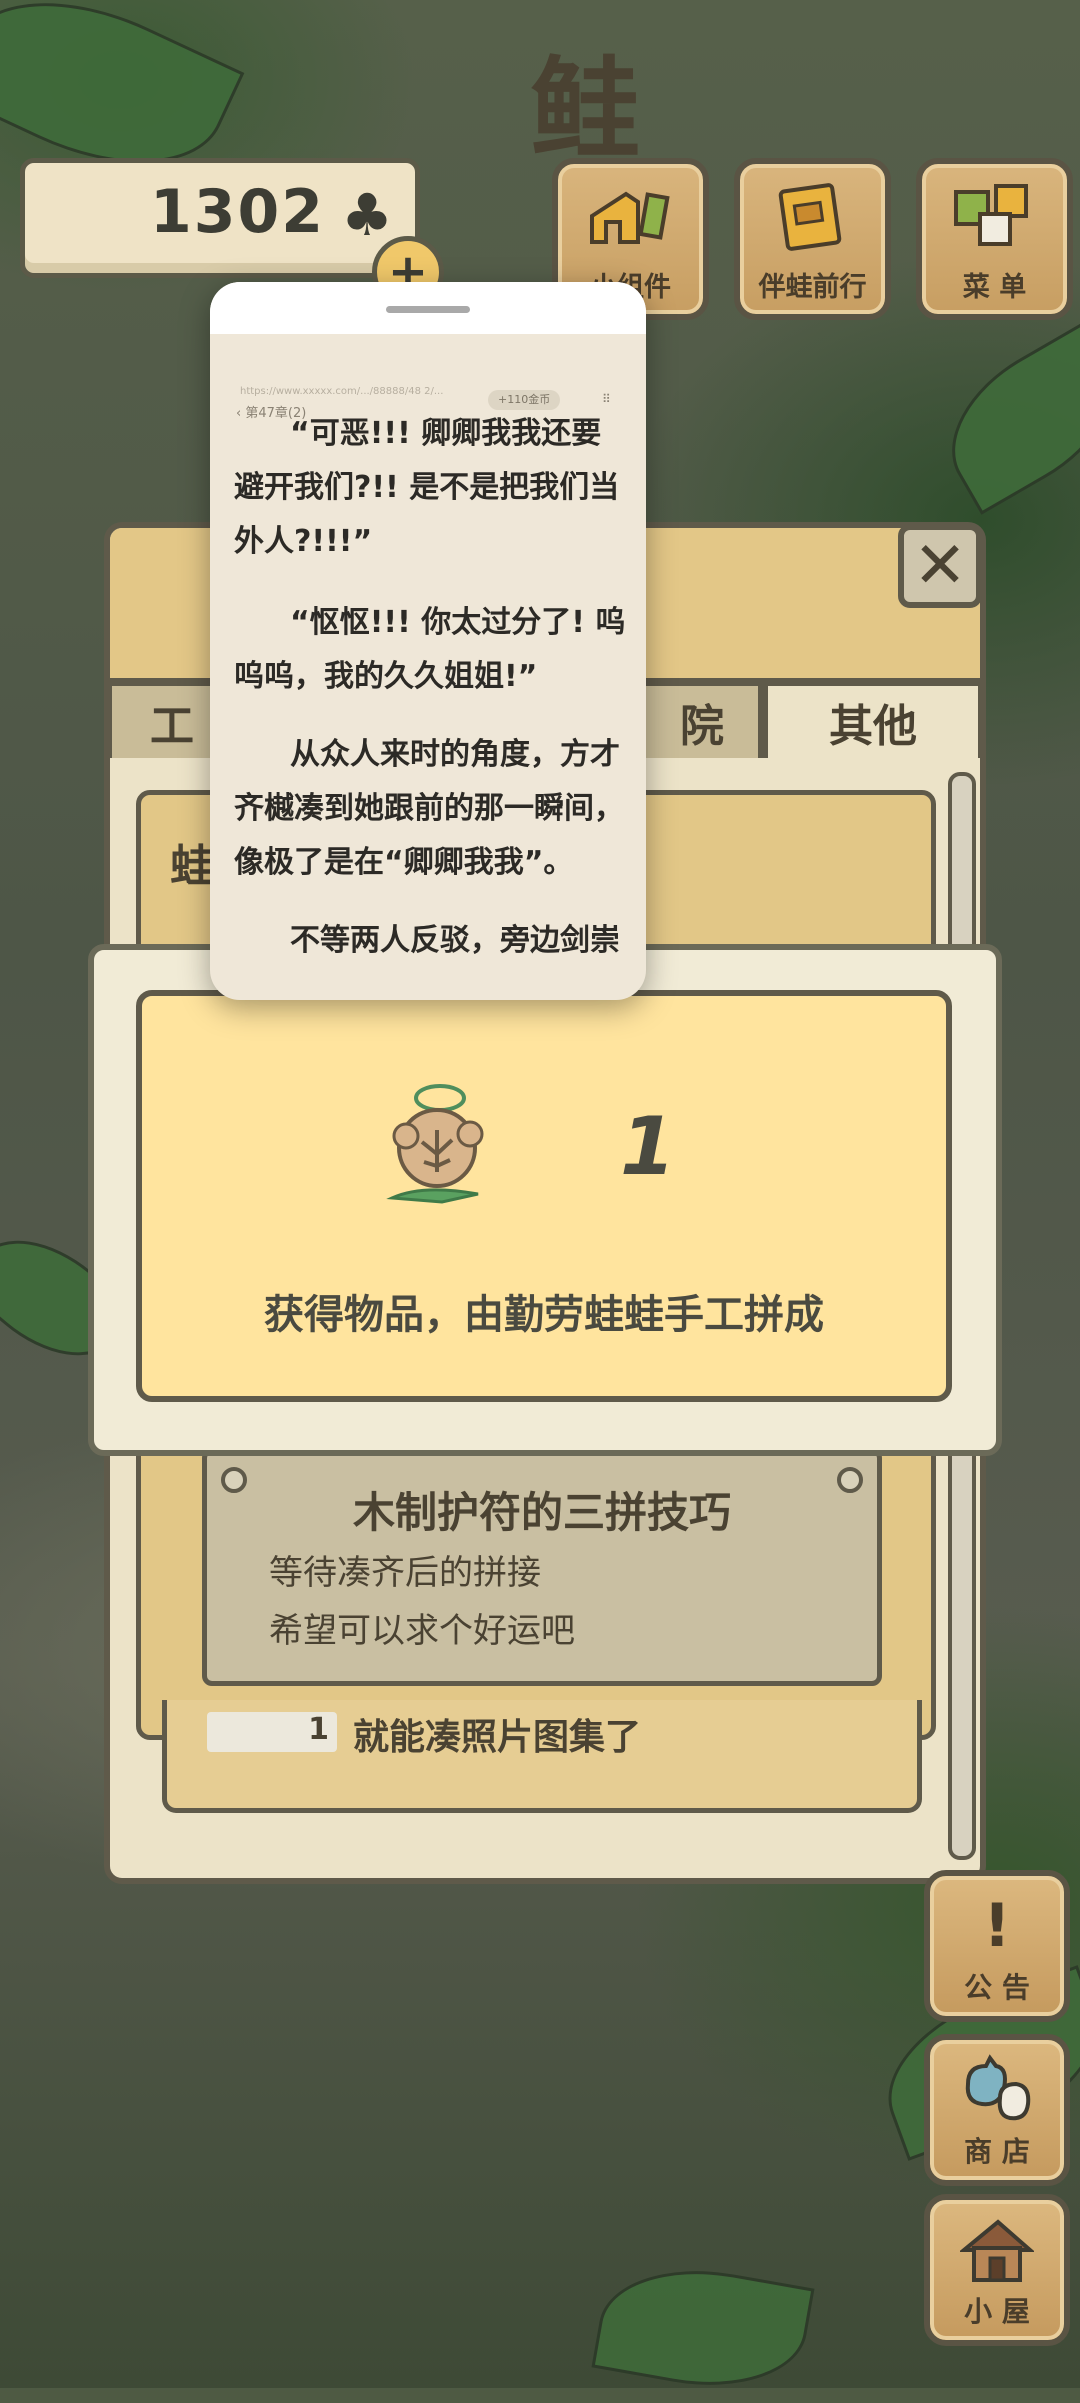 This screenshot has height=2403, width=1080. What do you see at coordinates (997, 2250) in the screenshot?
I see `house-icon` at bounding box center [997, 2250].